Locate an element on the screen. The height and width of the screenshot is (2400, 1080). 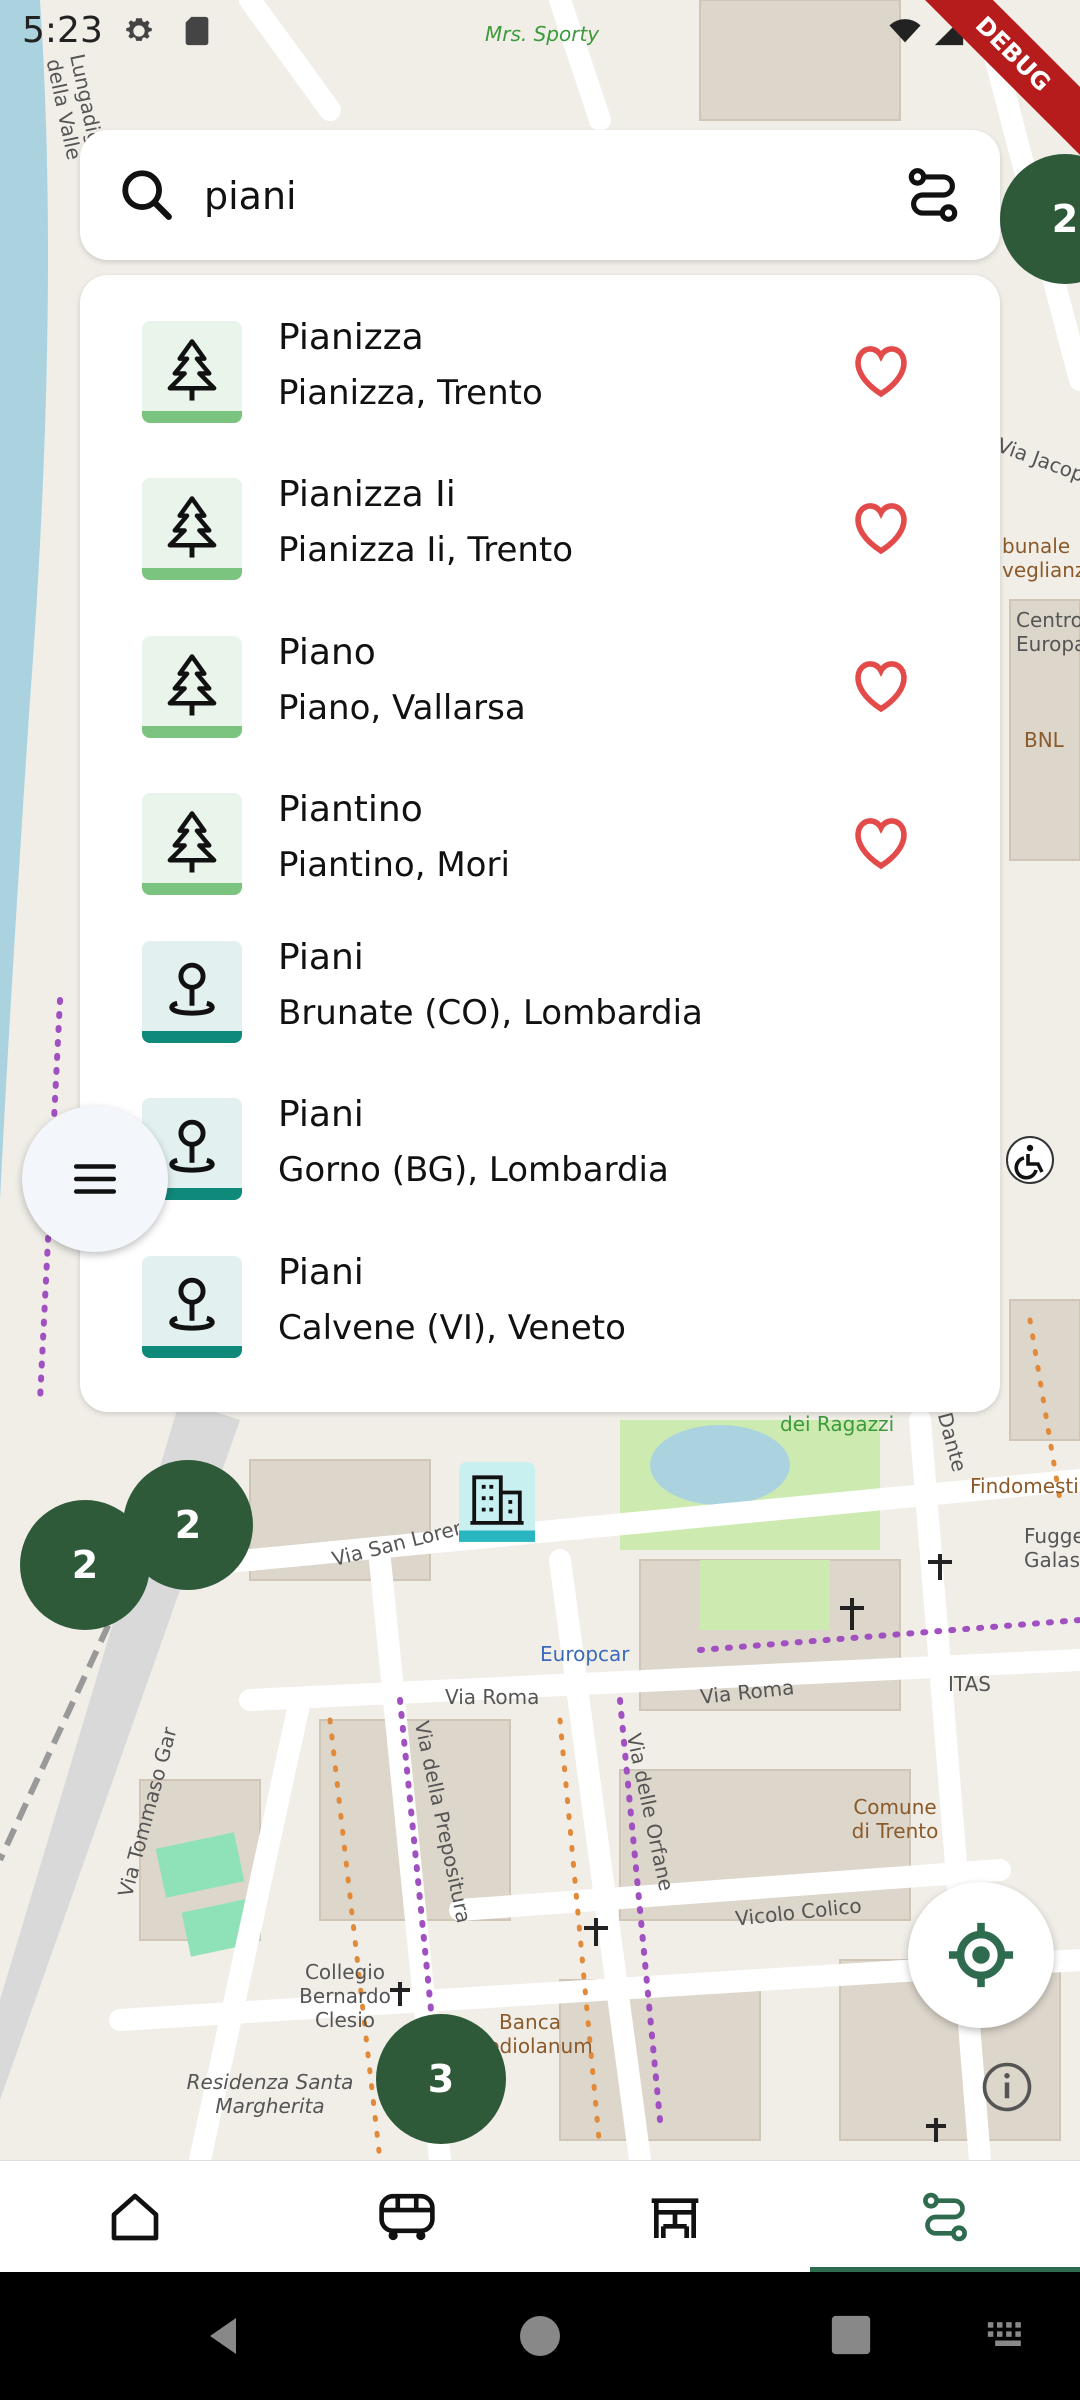
list-item: Piano Piano, Vallarsa is located at coordinates (540, 669).